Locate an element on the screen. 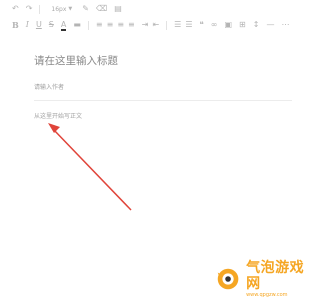 Image resolution: width=320 pixels, height=299 pixels. toolbar-row-1: ↶ ↷ 16px ▼ ✎ ⌫ ▤ is located at coordinates (70, 9).